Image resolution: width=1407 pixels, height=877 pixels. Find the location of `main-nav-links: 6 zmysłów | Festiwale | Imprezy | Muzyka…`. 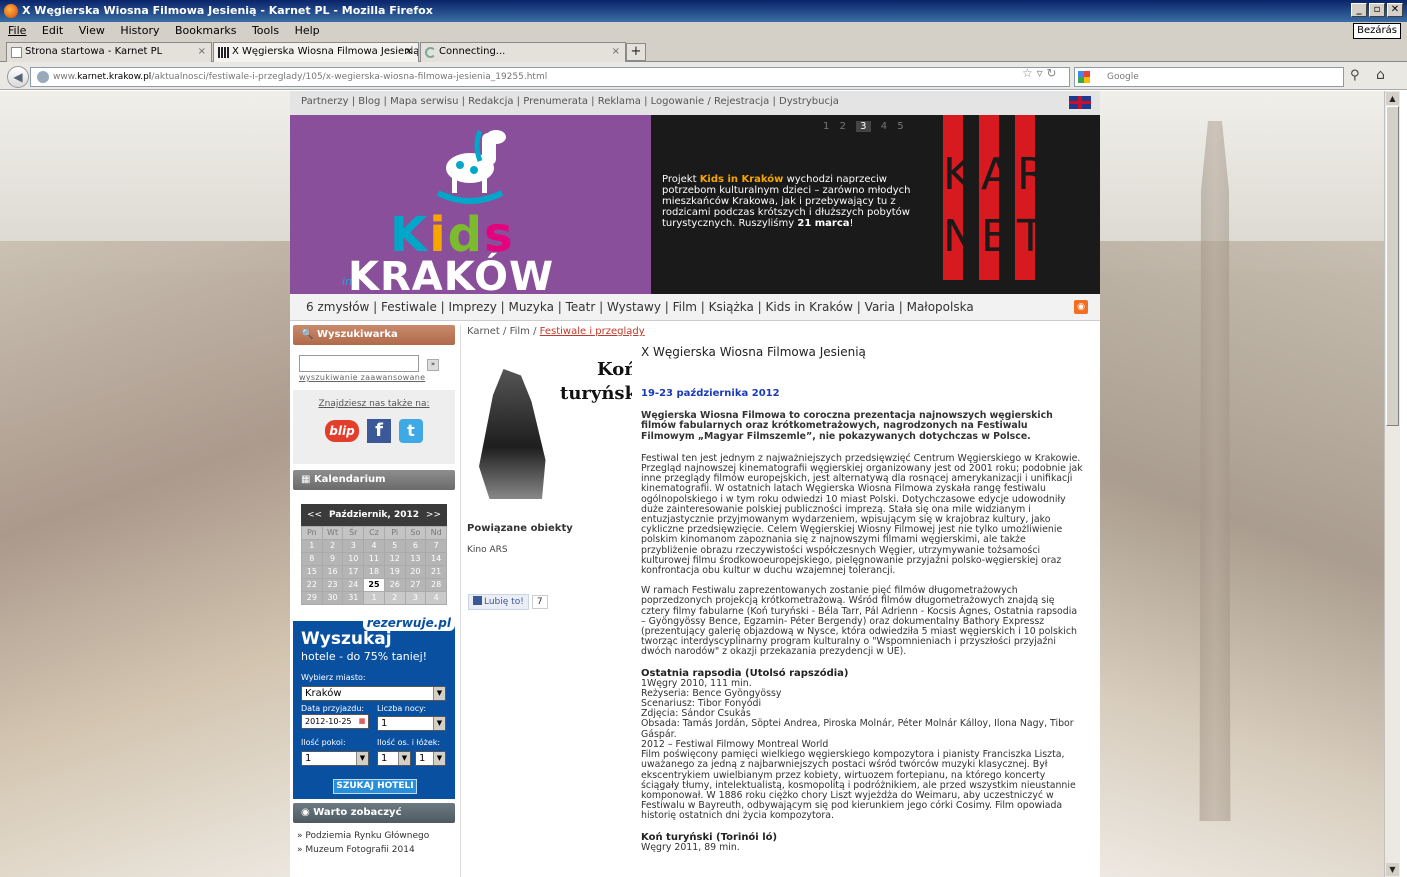

main-nav-links: 6 zmysłów | Festiwale | Imprezy | Muzyka… is located at coordinates (640, 307).